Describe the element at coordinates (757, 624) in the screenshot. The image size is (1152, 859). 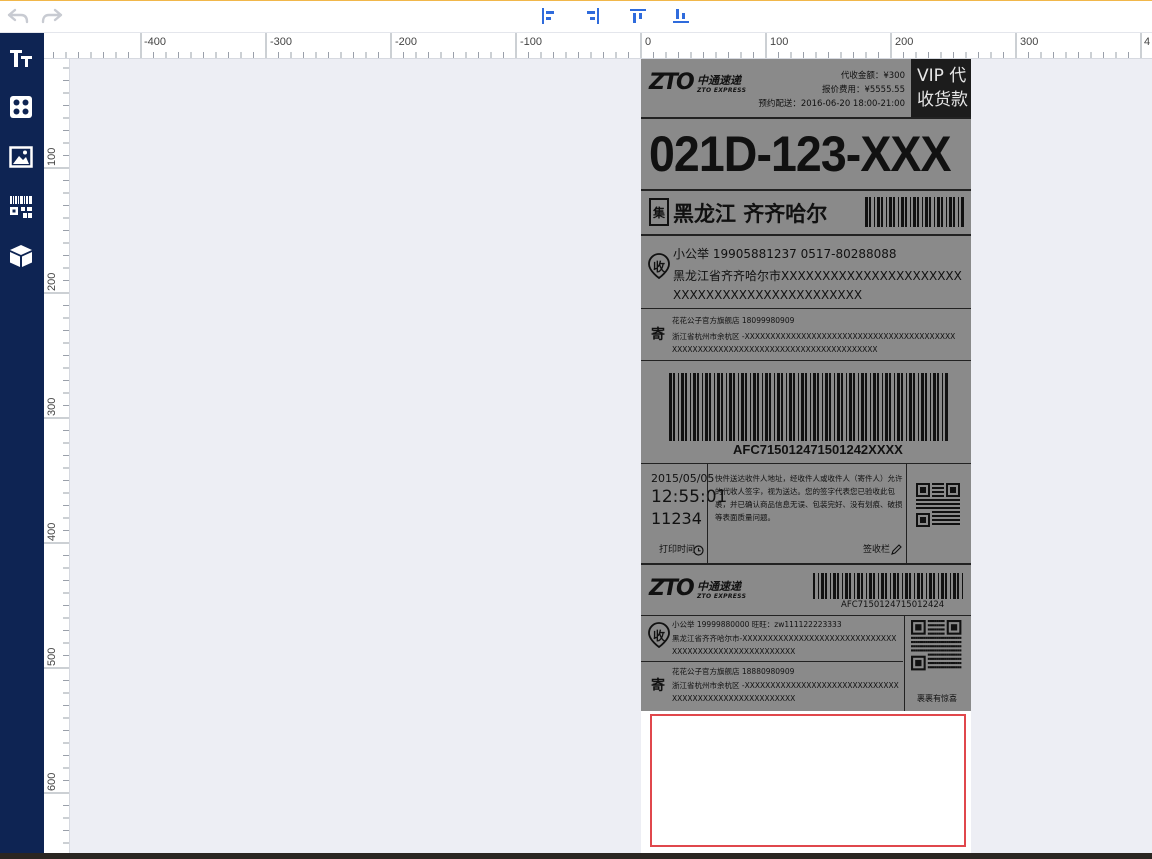
I see `stub-recipient-line-1: 小公举 19999880000 旺旺：zw111122223333` at that location.